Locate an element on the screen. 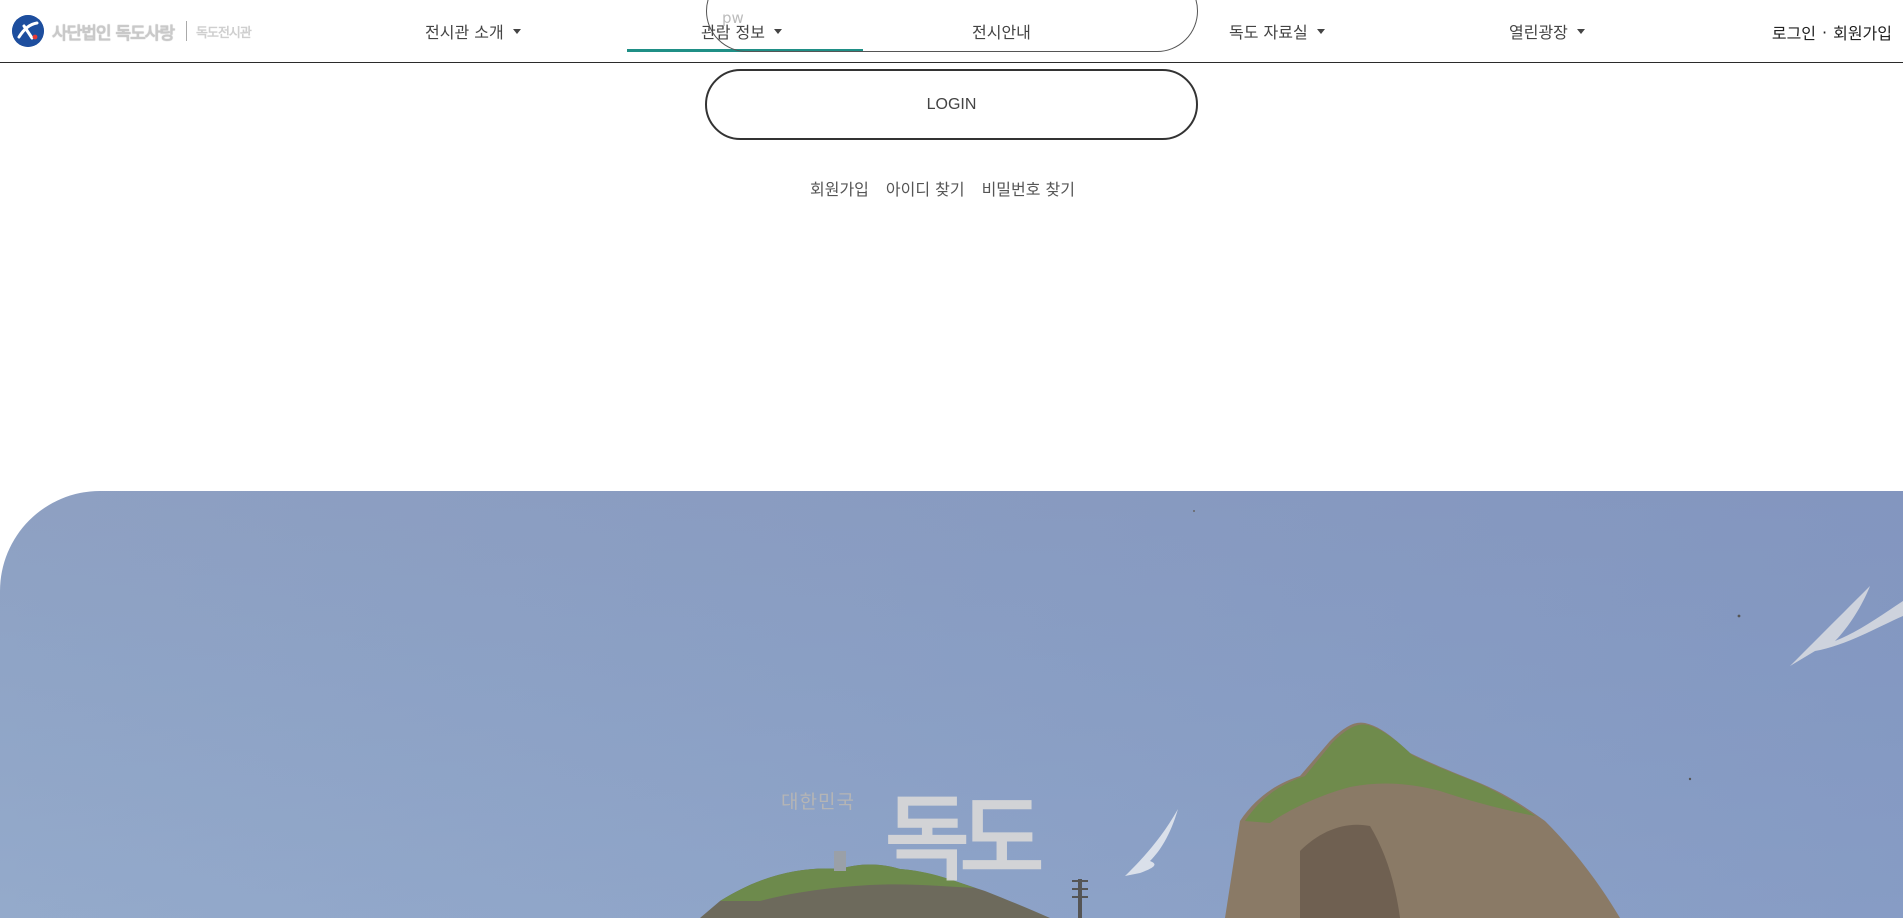 Image resolution: width=1903 pixels, height=918 pixels. hero-title: 독도 is located at coordinates (964, 839).